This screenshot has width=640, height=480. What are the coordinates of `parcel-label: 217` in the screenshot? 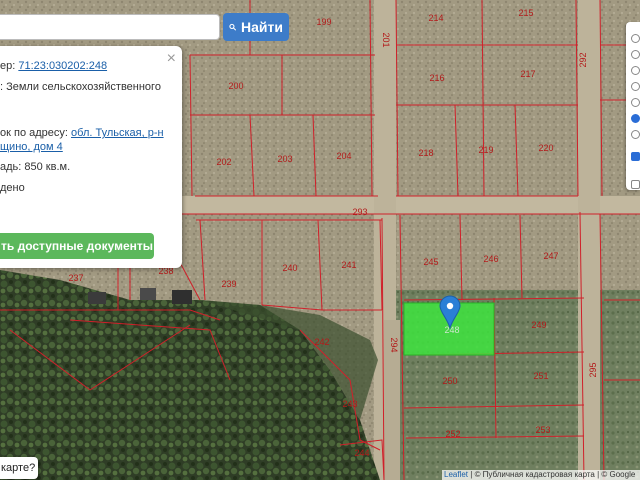 It's located at (527, 74).